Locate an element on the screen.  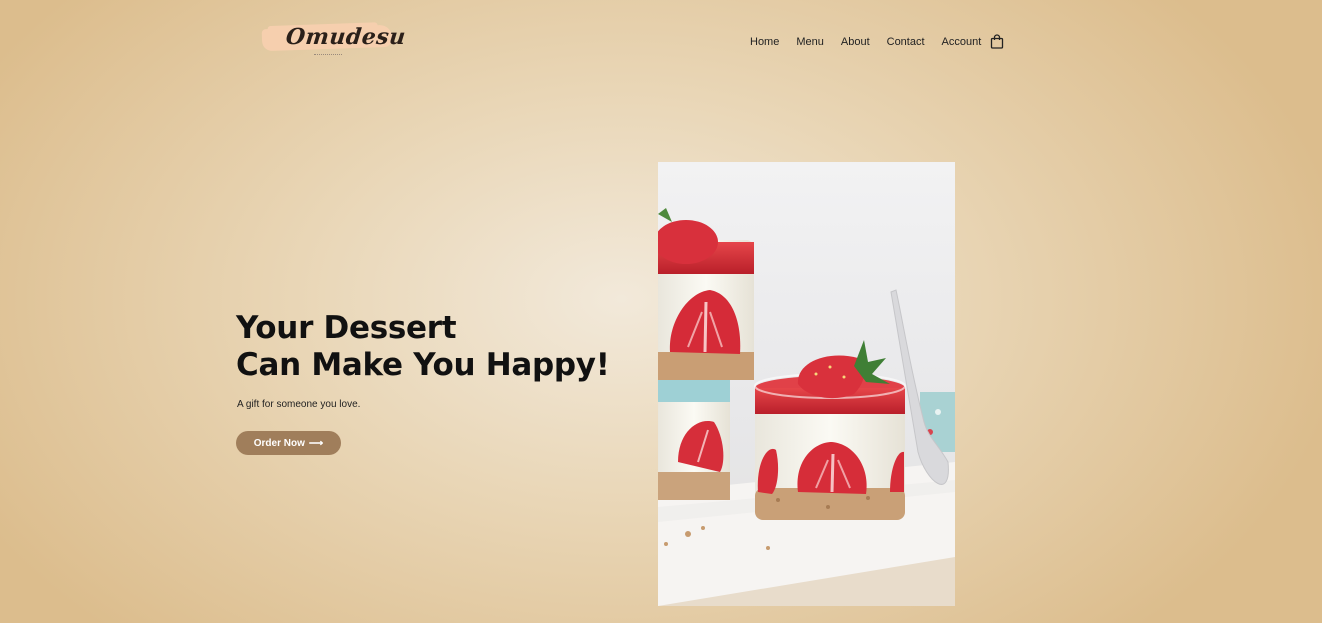
hero-subtitle: A gift for someone you love. is located at coordinates (299, 404).